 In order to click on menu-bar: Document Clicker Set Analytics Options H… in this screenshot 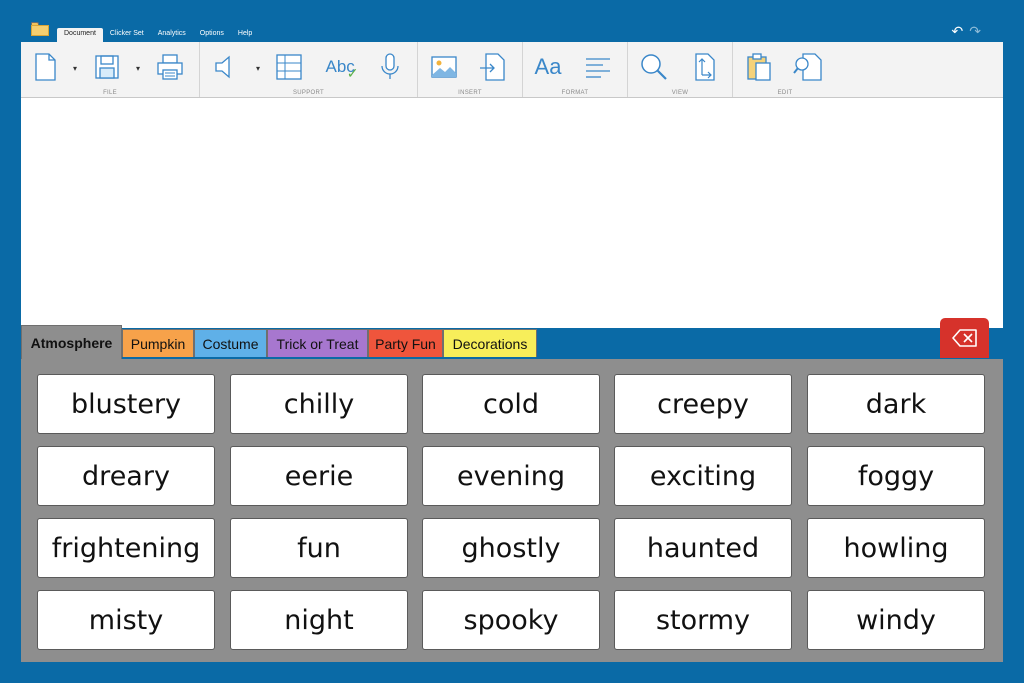, I will do `click(158, 35)`.